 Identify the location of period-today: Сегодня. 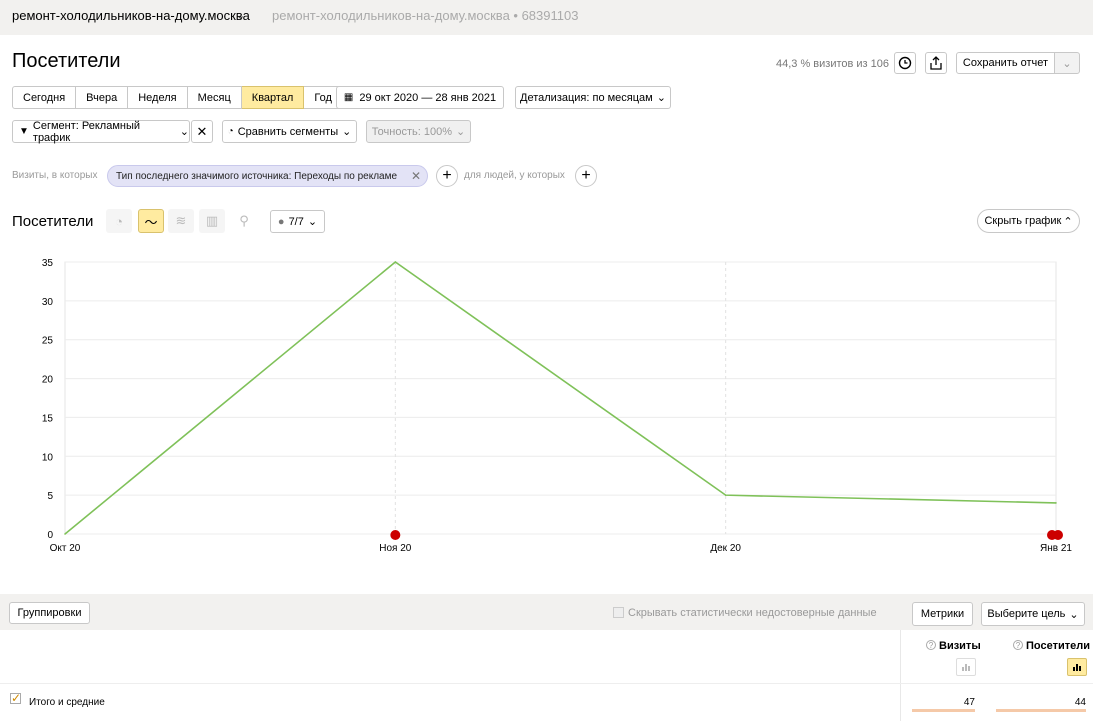
(44, 97).